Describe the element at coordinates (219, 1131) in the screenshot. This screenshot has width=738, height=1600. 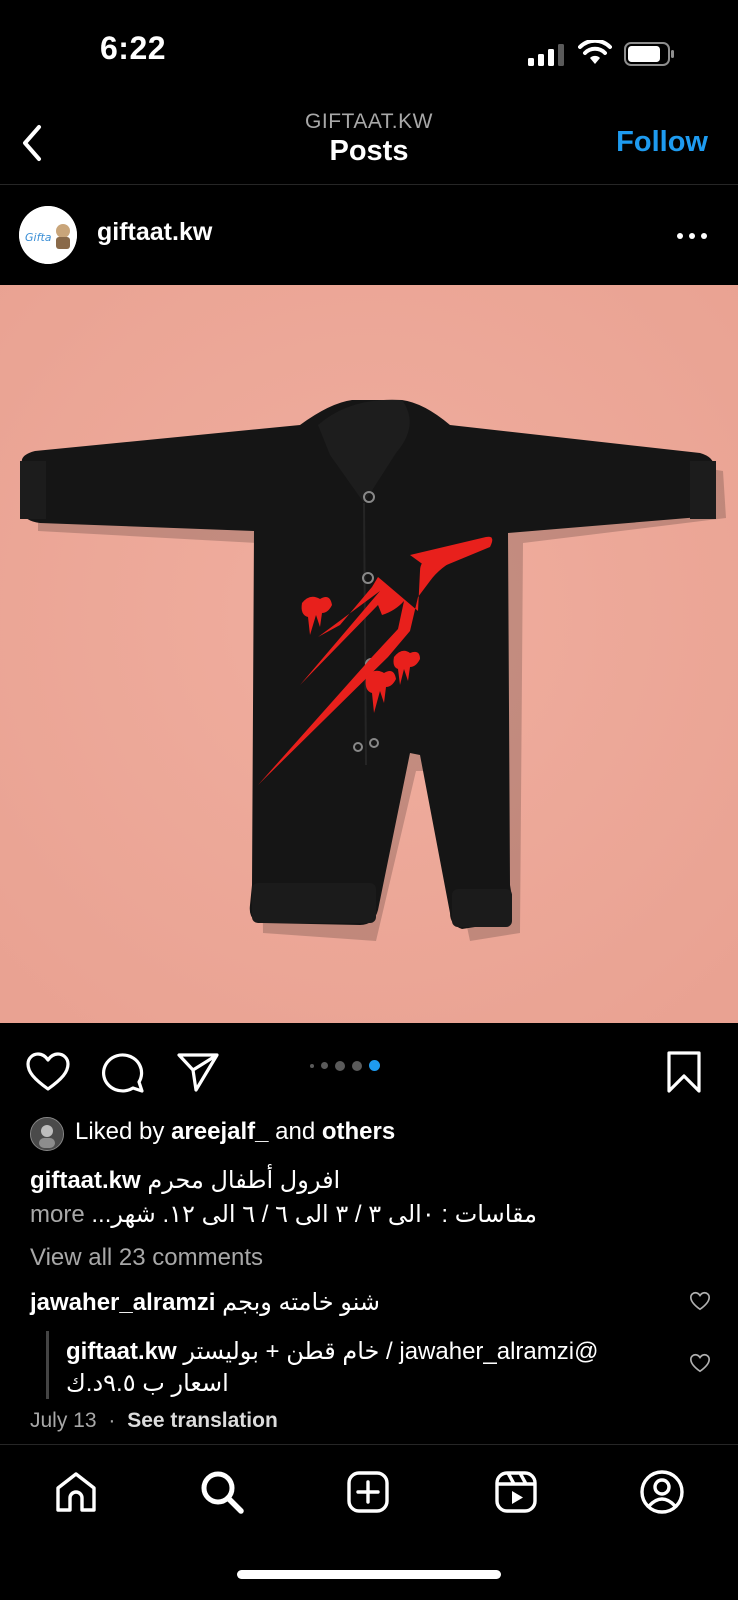
I see `liker-username: areejalf_` at that location.